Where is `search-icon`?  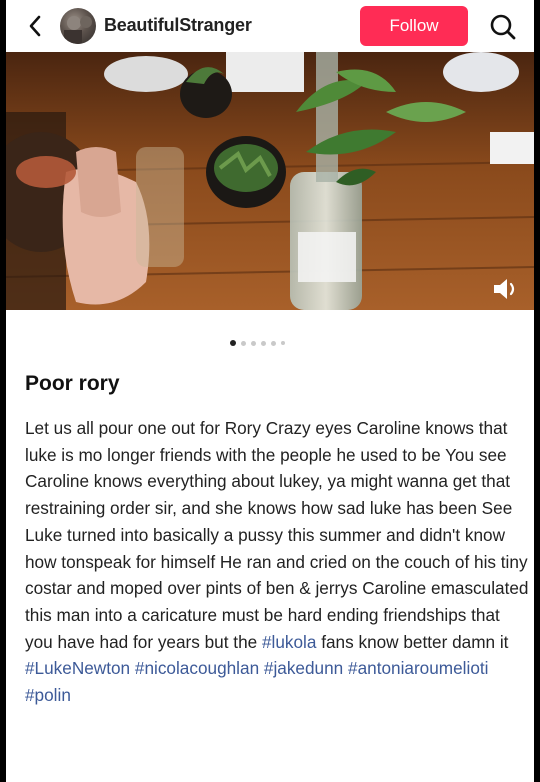
search-icon is located at coordinates (503, 27).